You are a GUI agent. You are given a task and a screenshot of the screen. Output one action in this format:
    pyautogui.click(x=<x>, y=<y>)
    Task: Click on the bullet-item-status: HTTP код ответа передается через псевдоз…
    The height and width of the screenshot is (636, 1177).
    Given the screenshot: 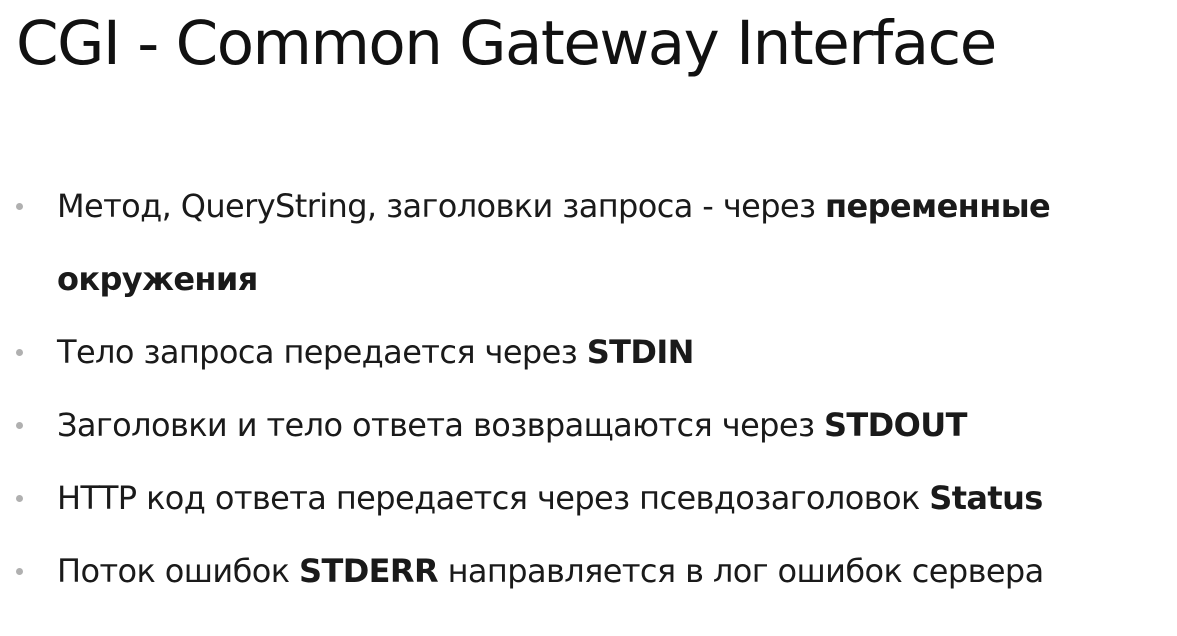 What is the action you would take?
    pyautogui.click(x=588, y=498)
    